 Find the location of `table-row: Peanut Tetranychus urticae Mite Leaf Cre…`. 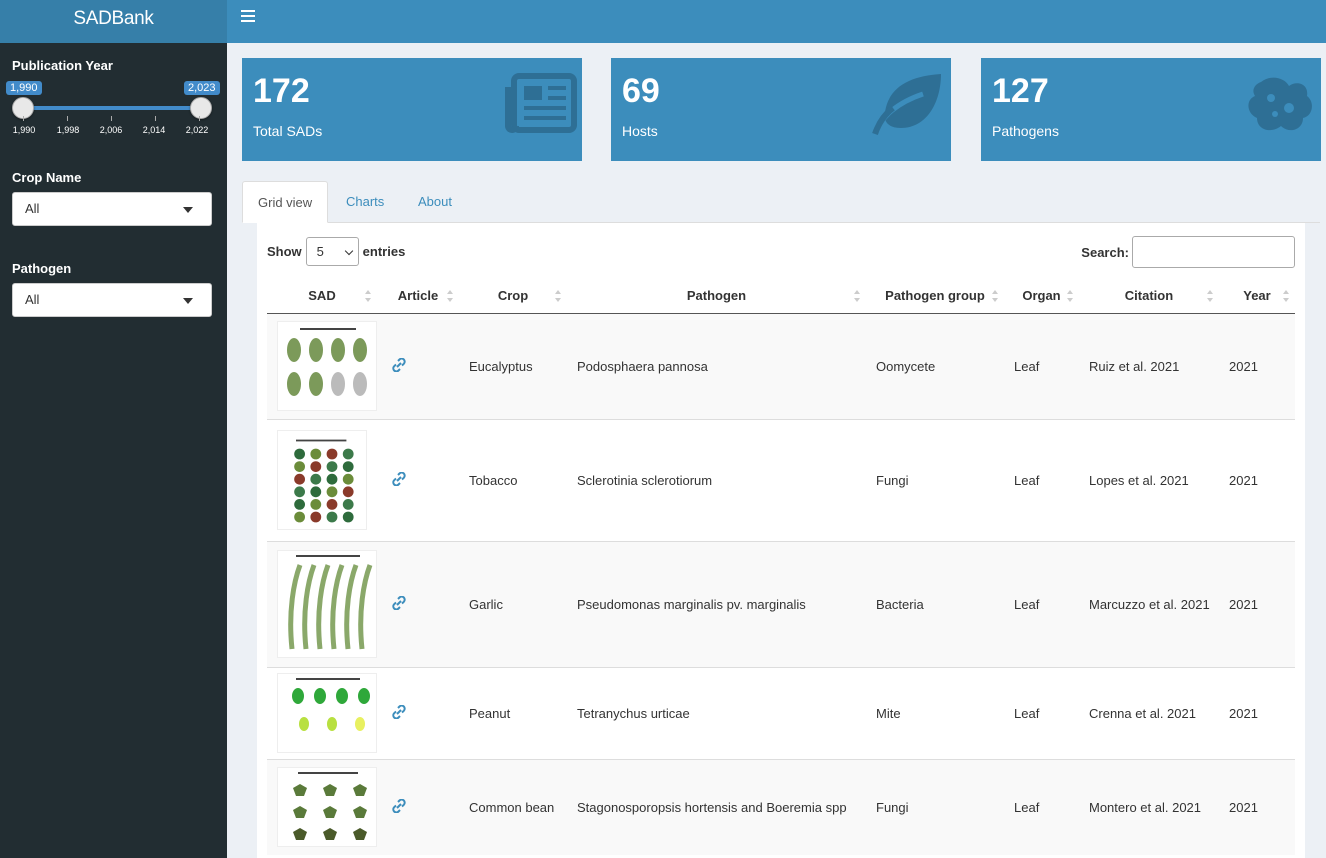

table-row: Peanut Tetranychus urticae Mite Leaf Cre… is located at coordinates (781, 712).